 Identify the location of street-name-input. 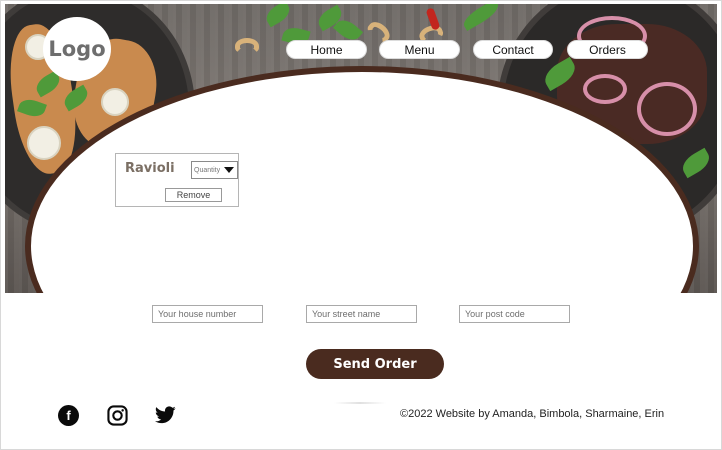
(361, 314).